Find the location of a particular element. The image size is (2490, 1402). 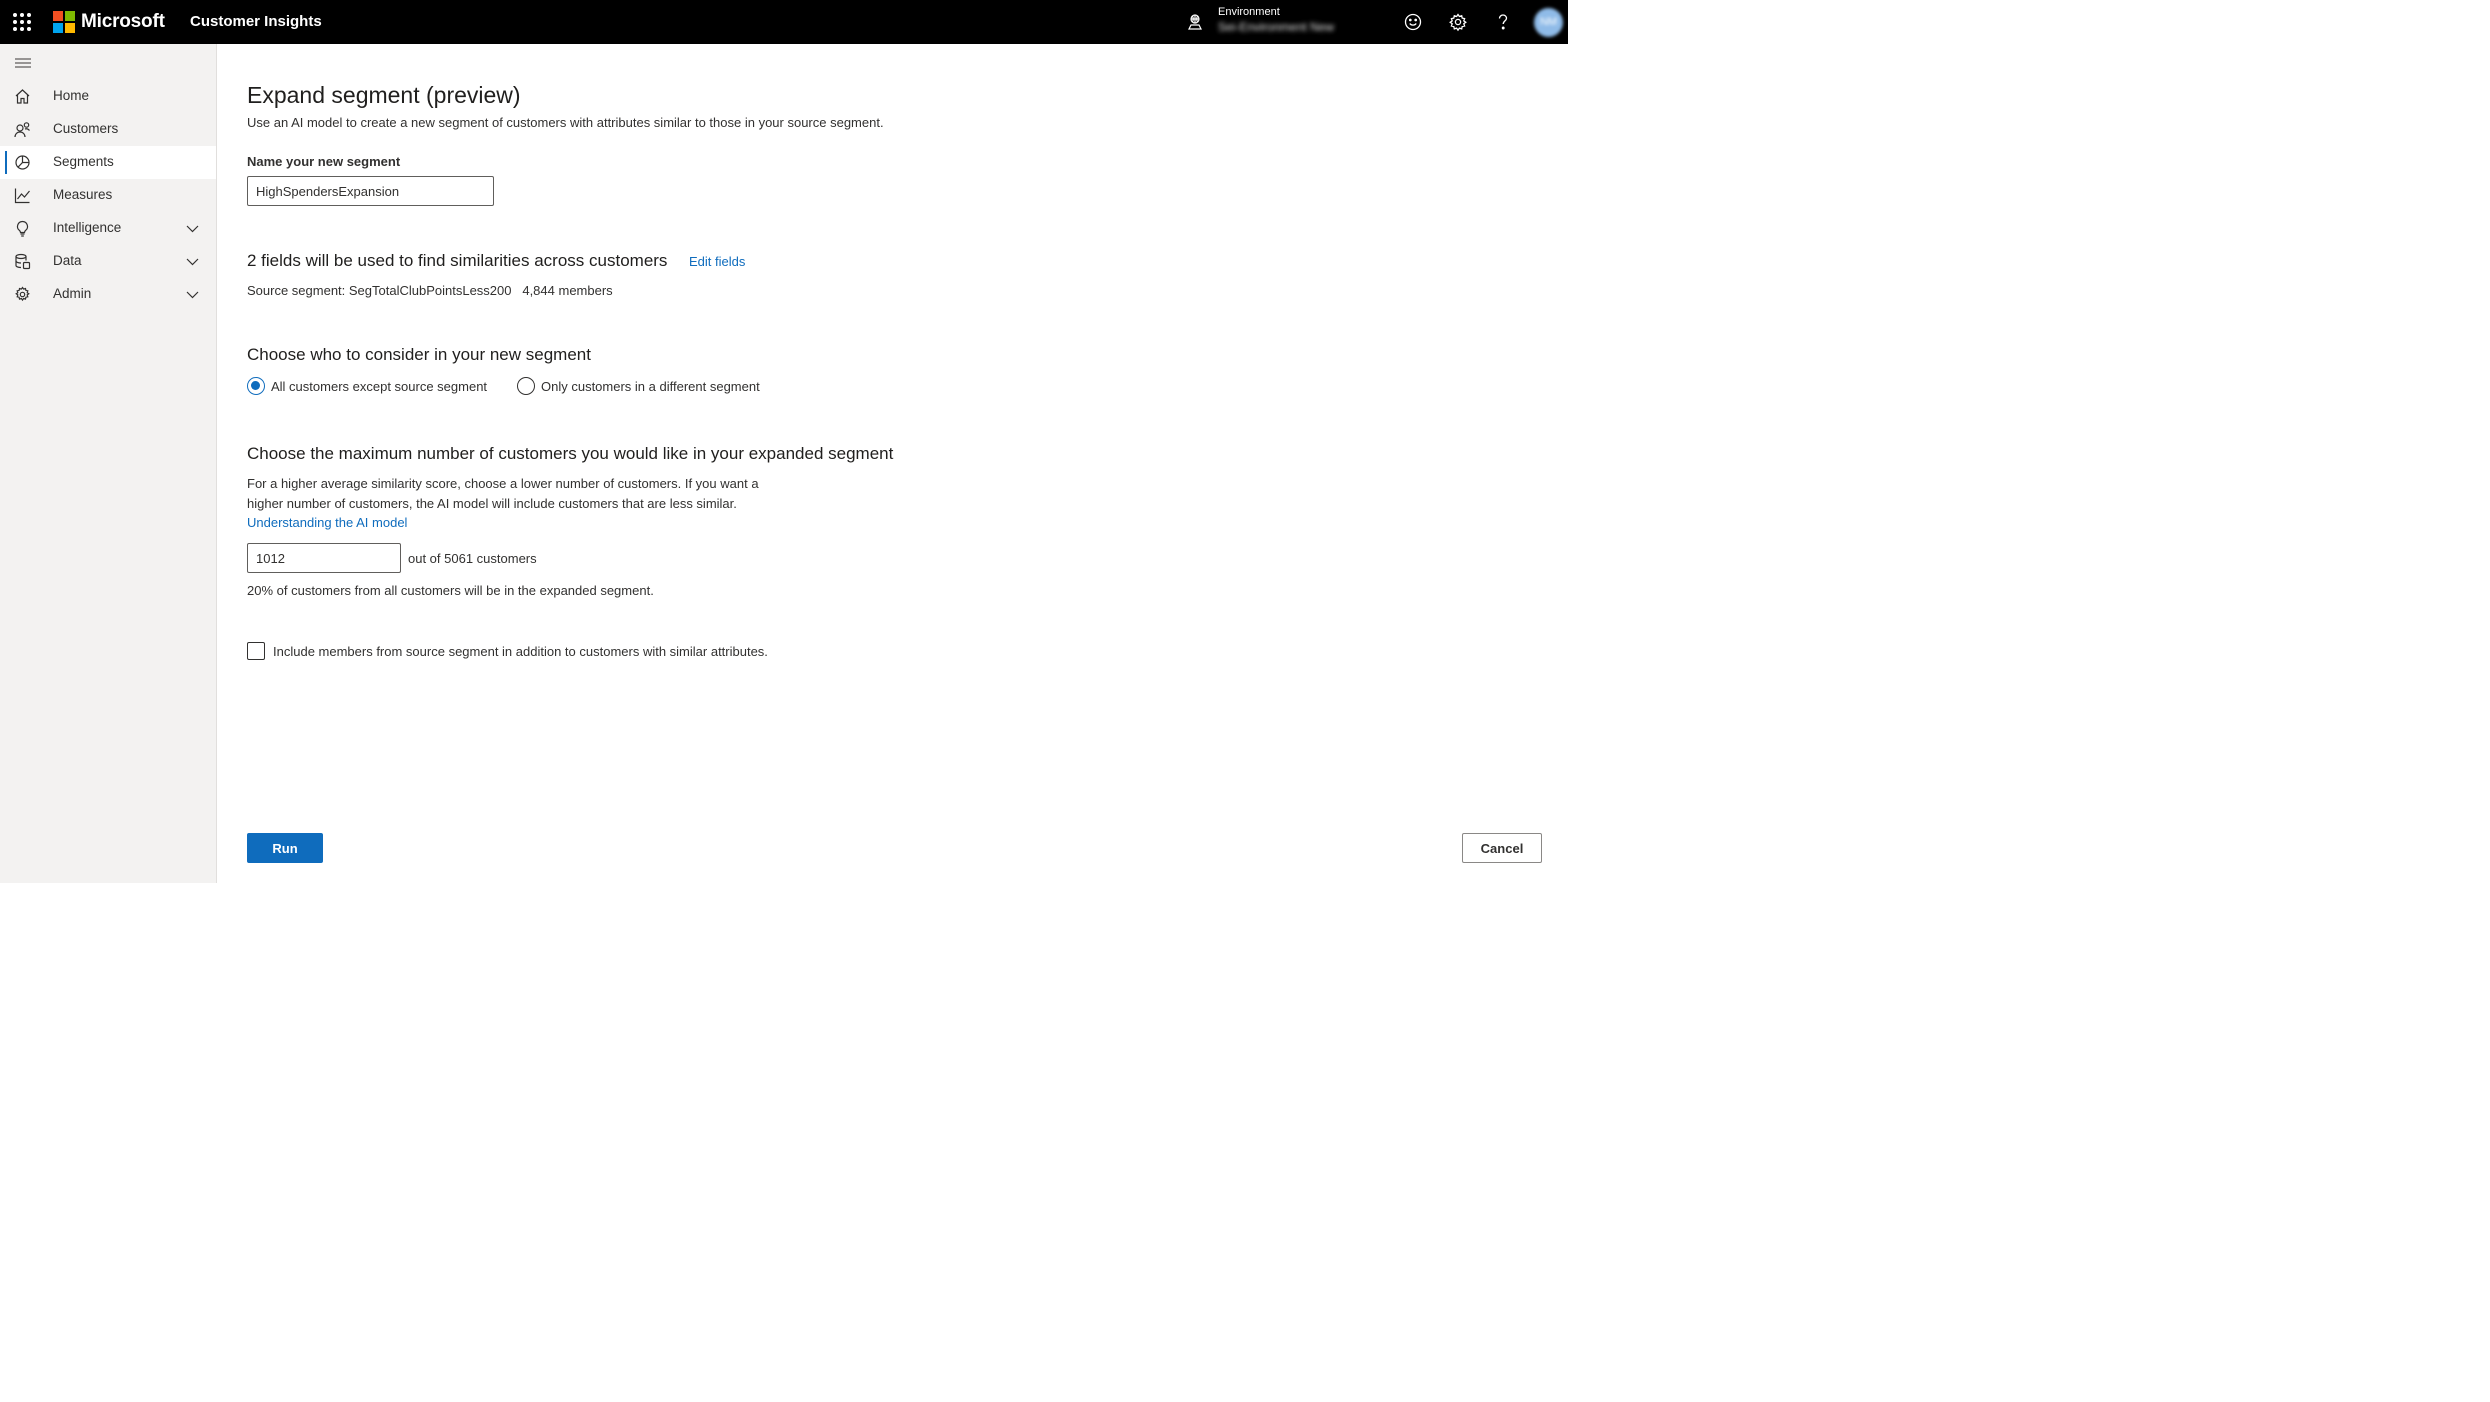

sidebar-item-admin: Admin is located at coordinates (108, 294).